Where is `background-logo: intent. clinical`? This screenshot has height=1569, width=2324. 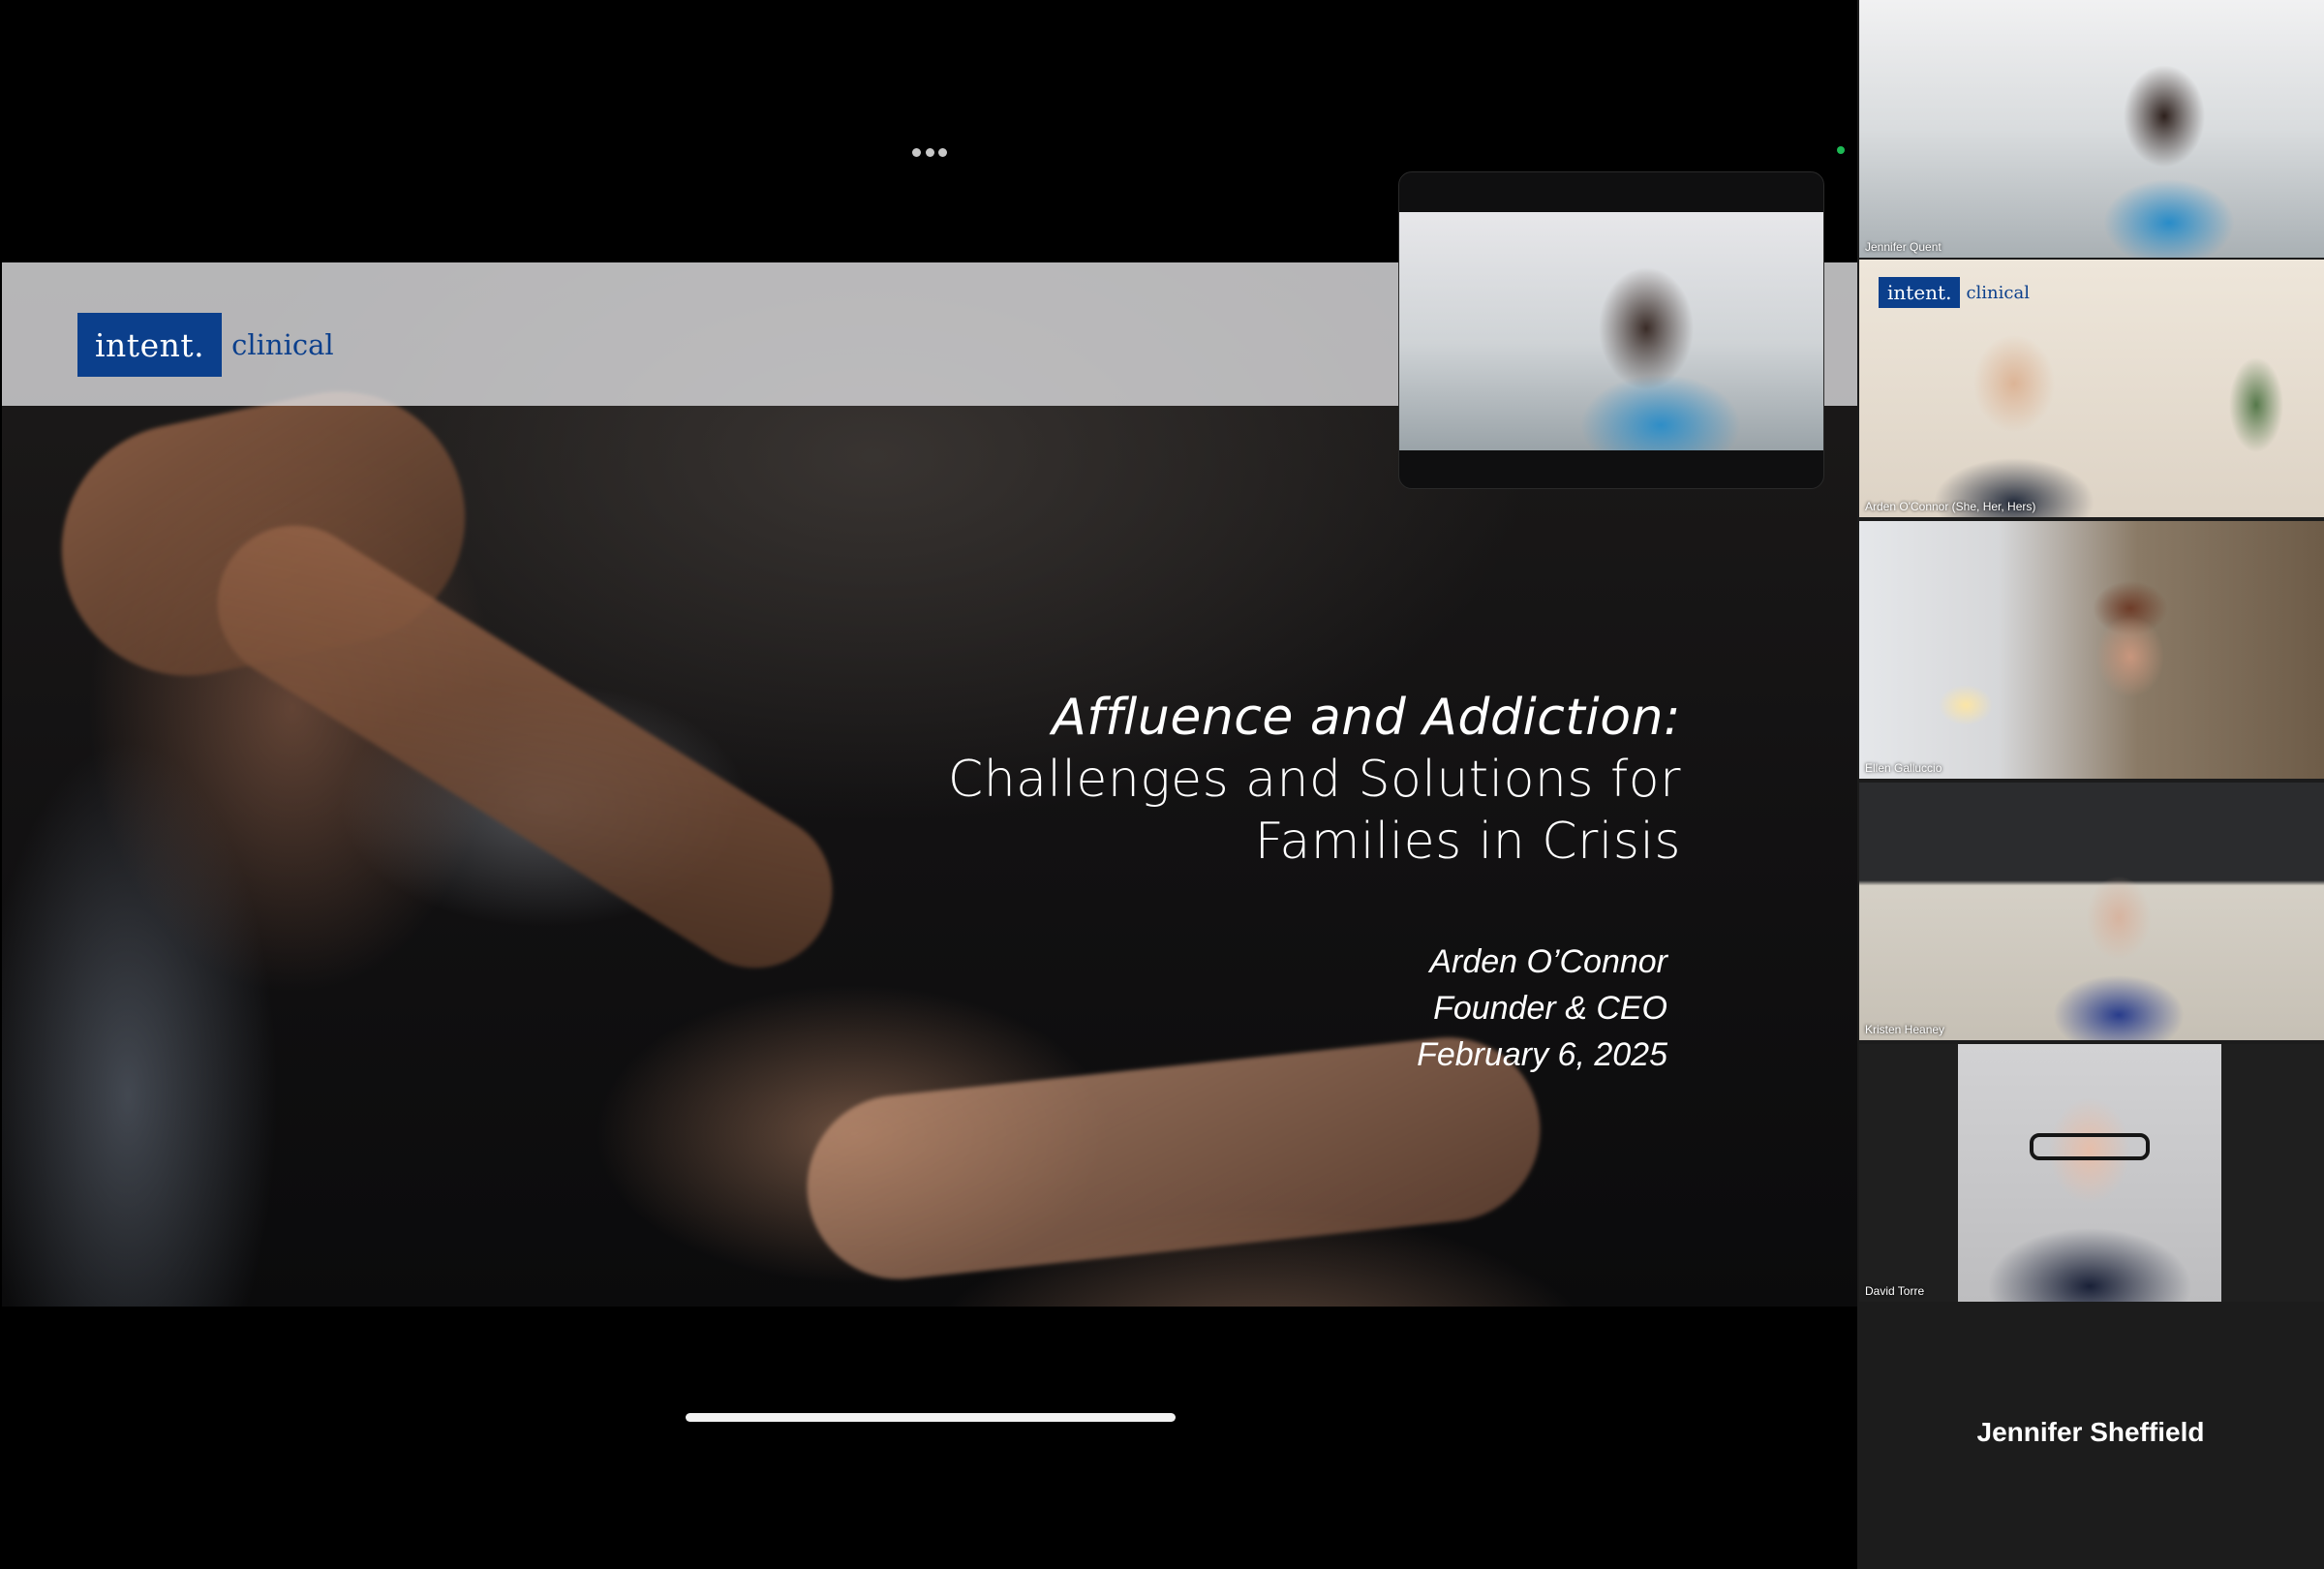 background-logo: intent. clinical is located at coordinates (1955, 292).